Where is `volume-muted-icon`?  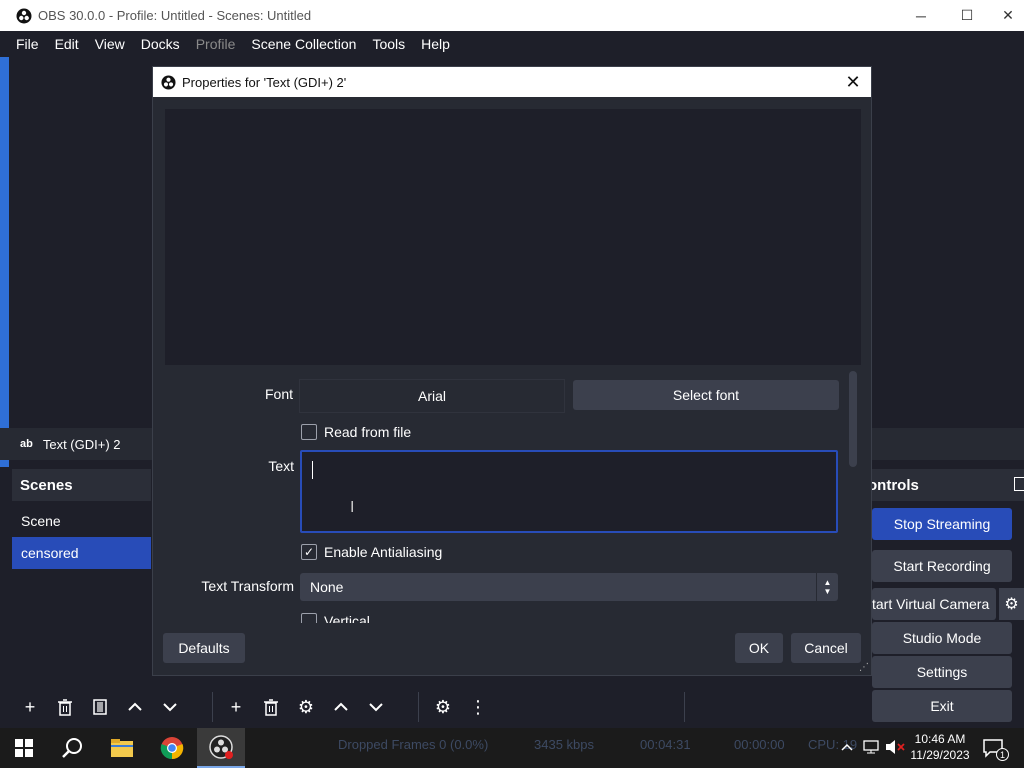
volume-muted-icon is located at coordinates (895, 747).